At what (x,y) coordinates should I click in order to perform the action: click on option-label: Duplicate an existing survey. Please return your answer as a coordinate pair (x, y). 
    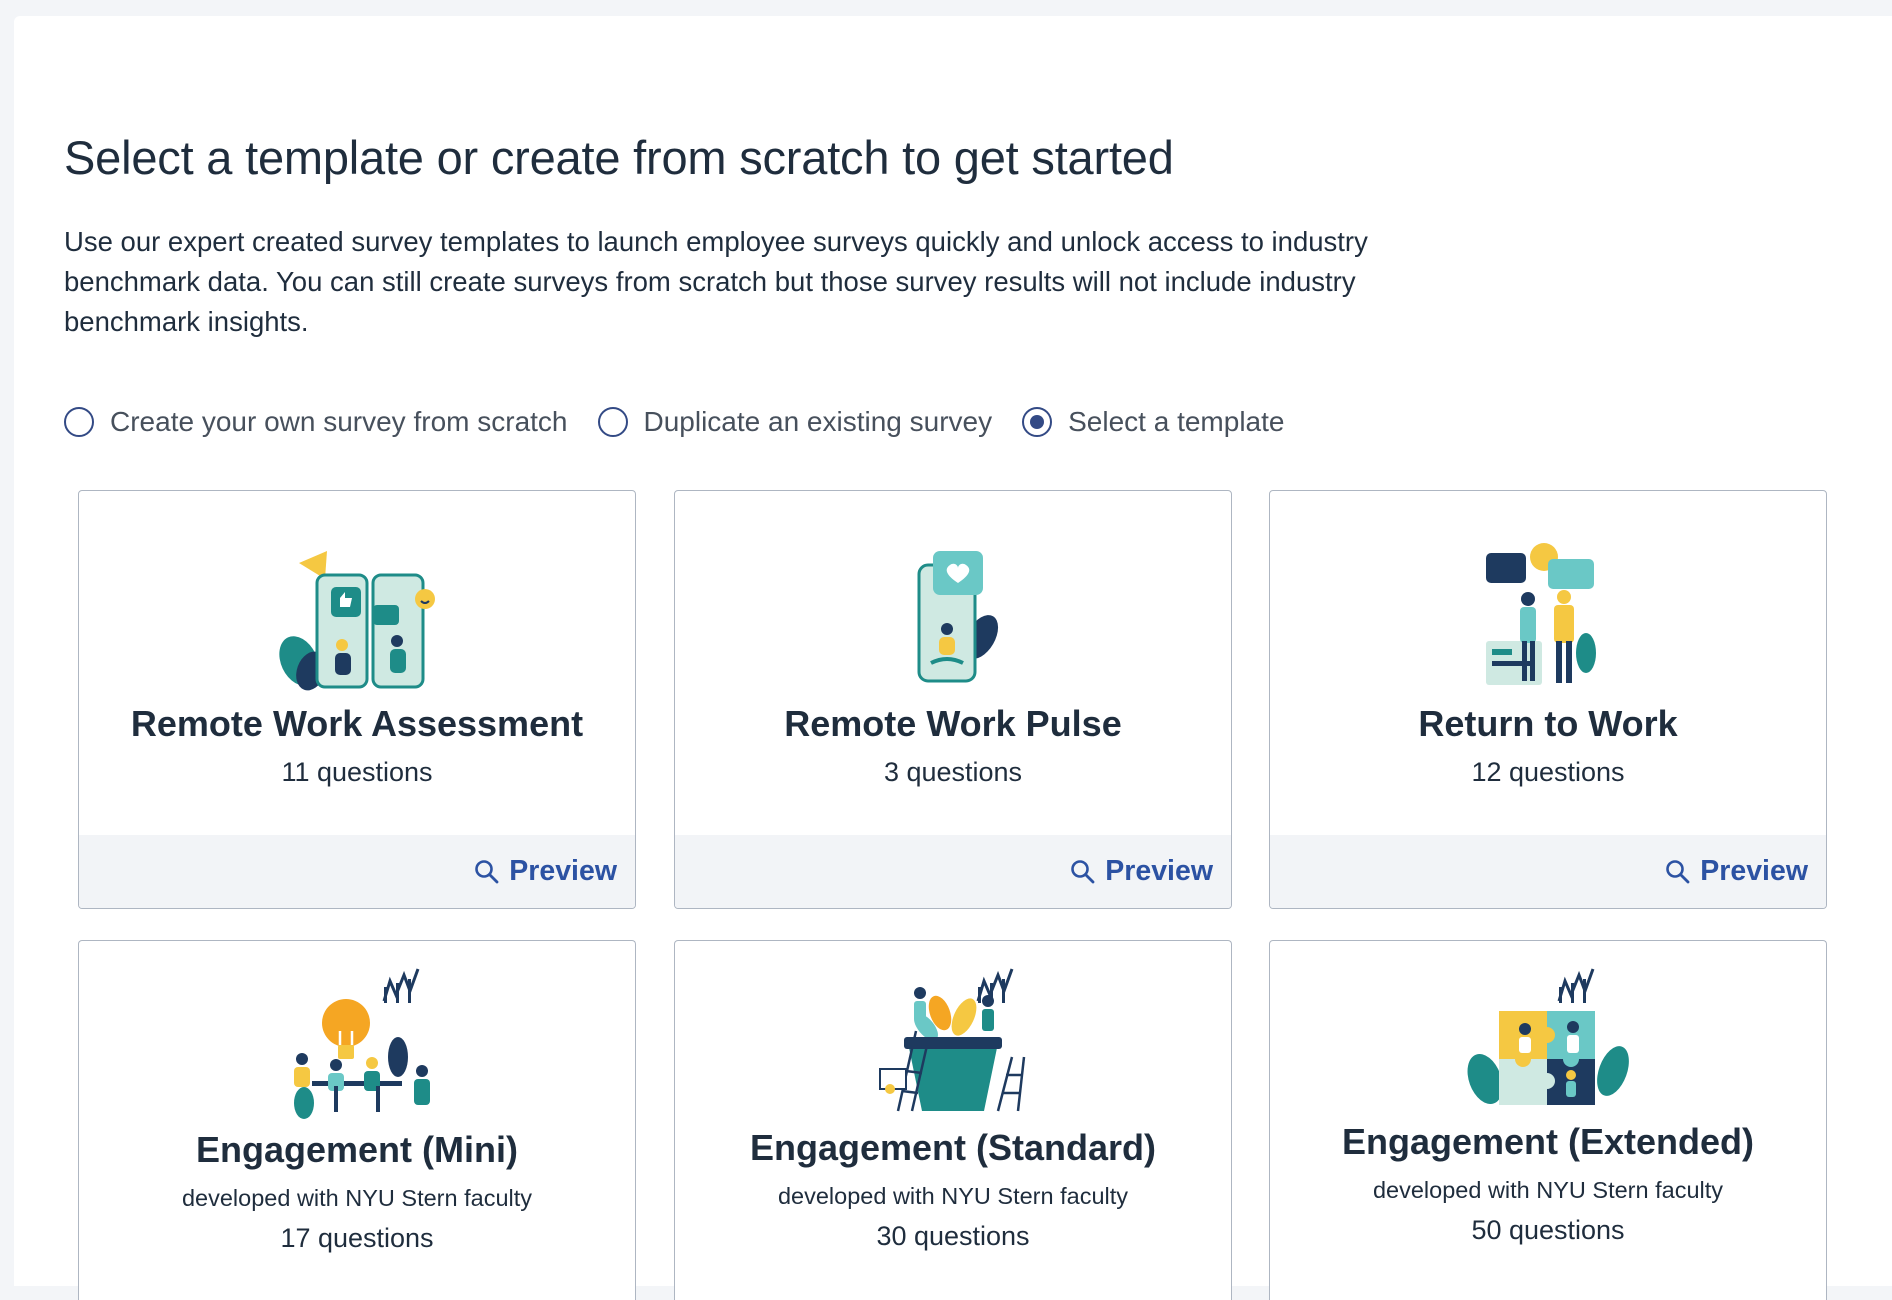
    Looking at the image, I should click on (818, 421).